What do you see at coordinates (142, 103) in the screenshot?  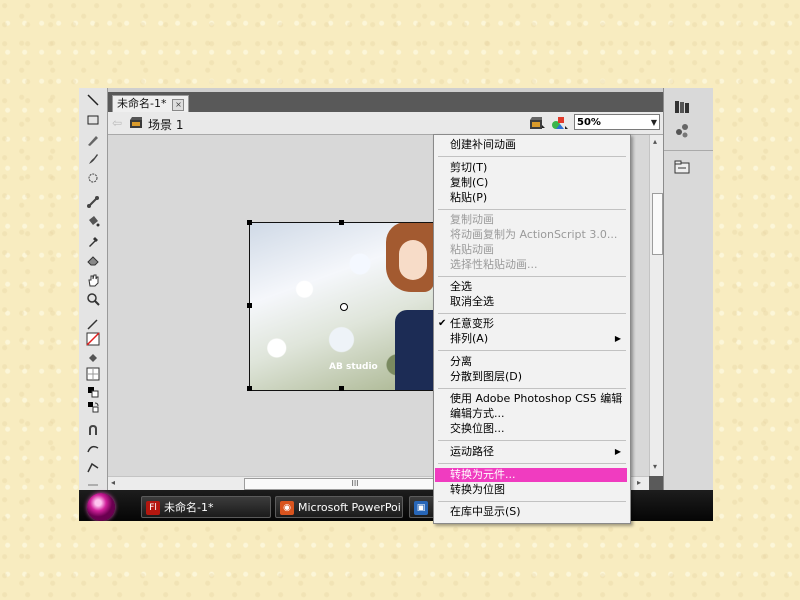 I see `document-tab-label: 未命名-1*` at bounding box center [142, 103].